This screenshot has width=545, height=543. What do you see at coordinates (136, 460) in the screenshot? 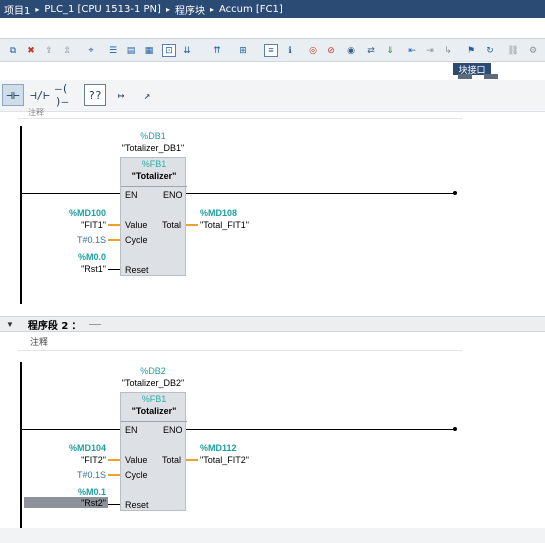
I see `network2-pin-value: Value` at bounding box center [136, 460].